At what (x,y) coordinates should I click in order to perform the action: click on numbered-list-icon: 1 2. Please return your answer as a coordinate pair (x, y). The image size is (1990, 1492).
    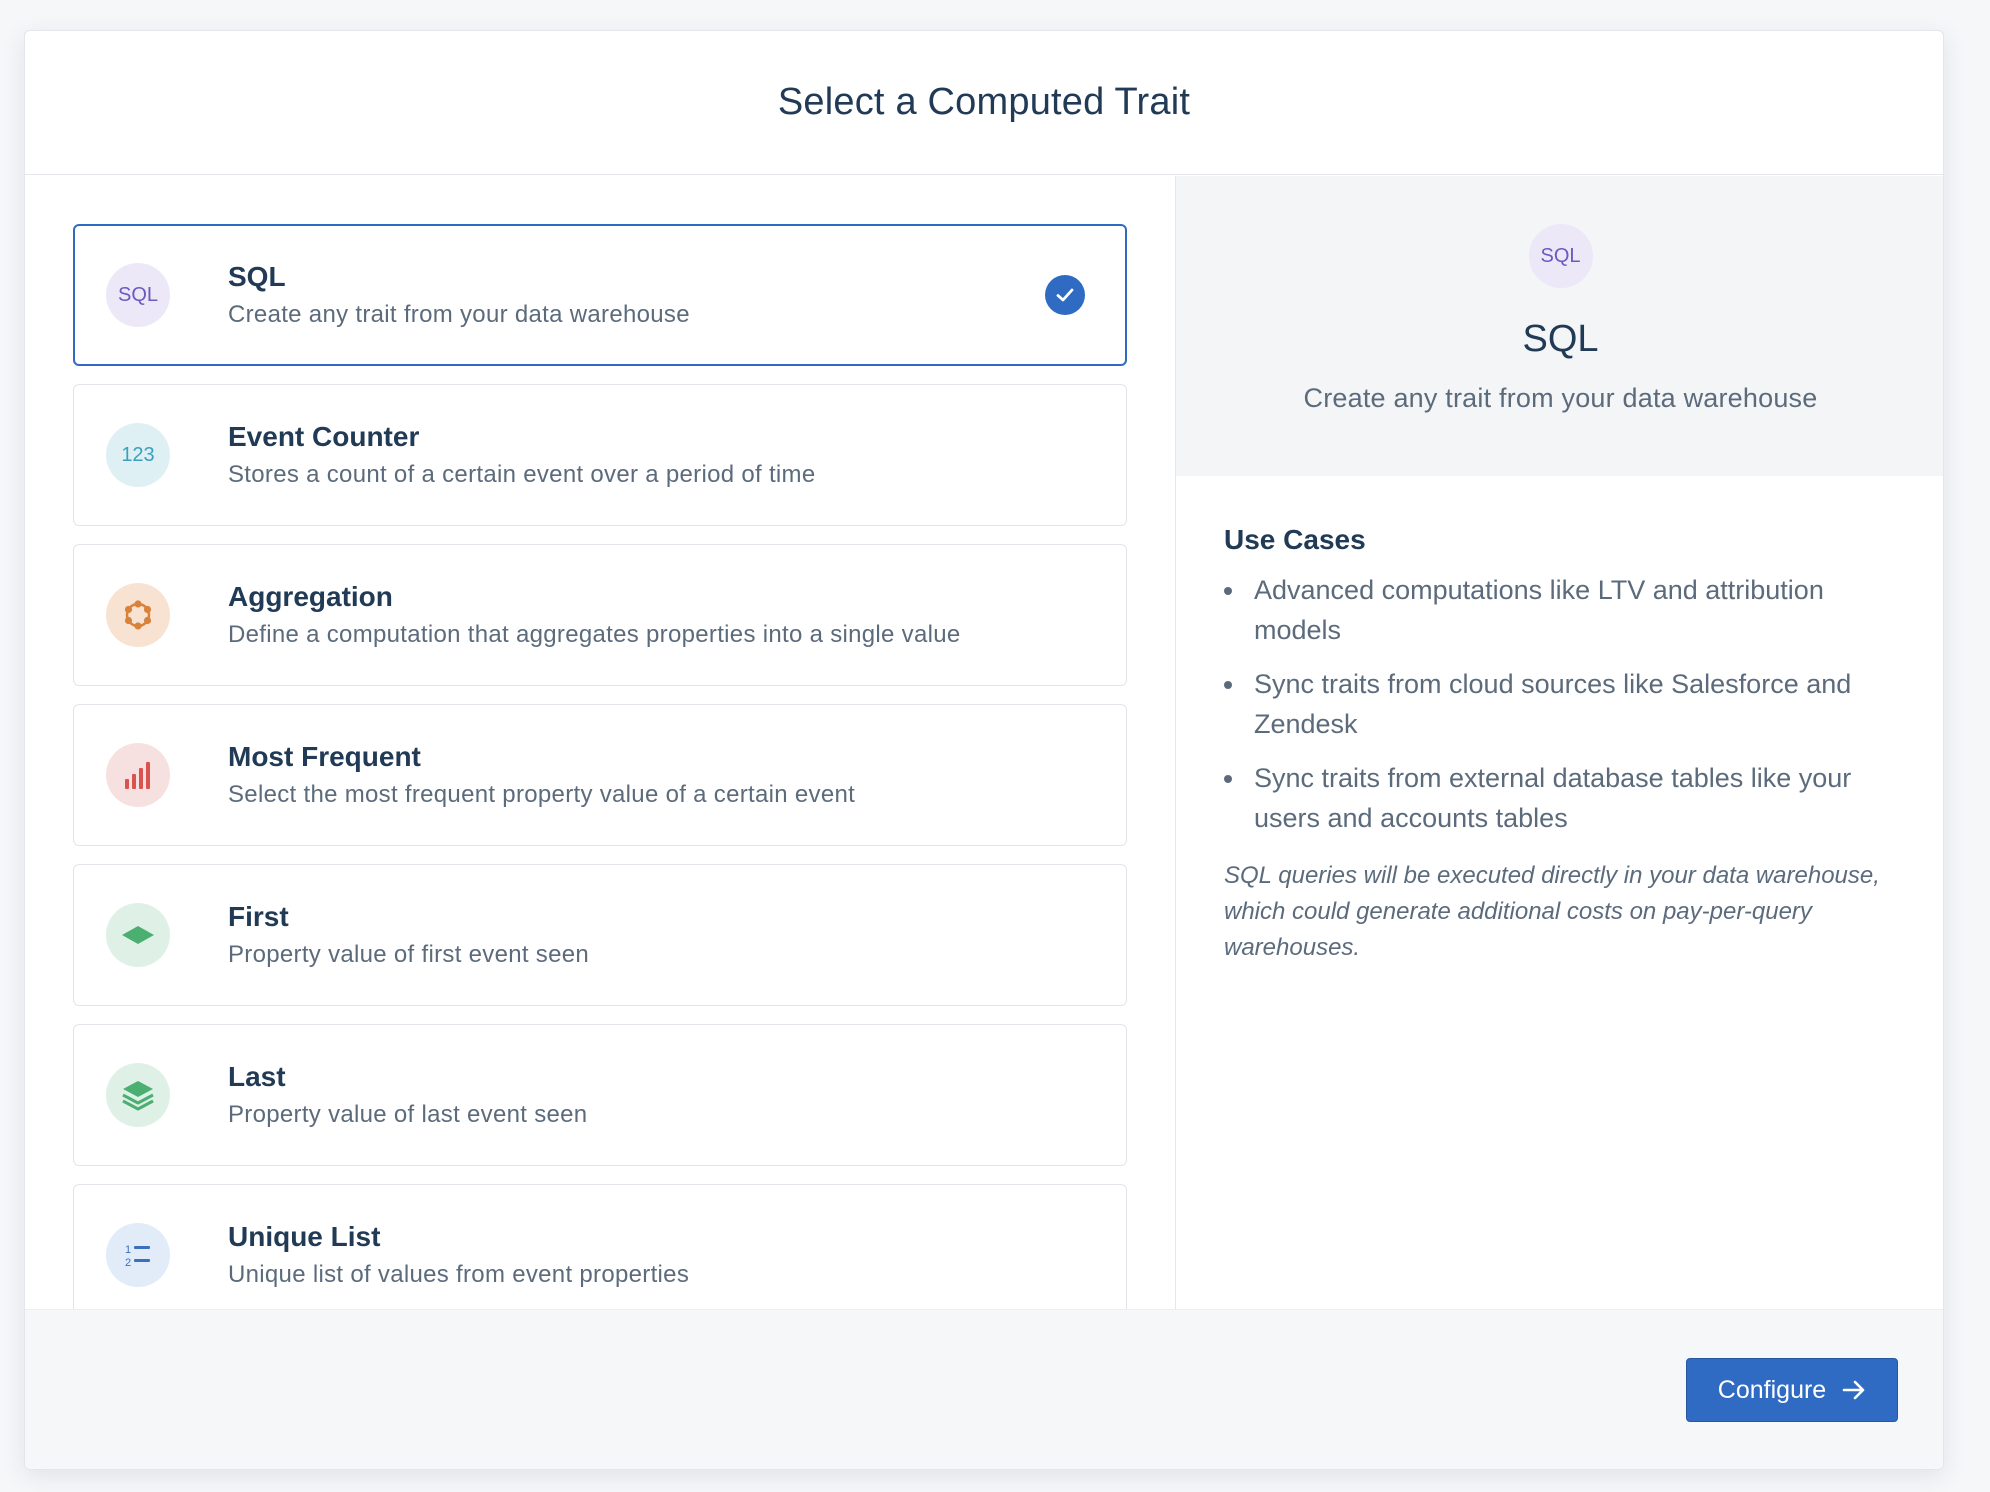
    Looking at the image, I should click on (138, 1255).